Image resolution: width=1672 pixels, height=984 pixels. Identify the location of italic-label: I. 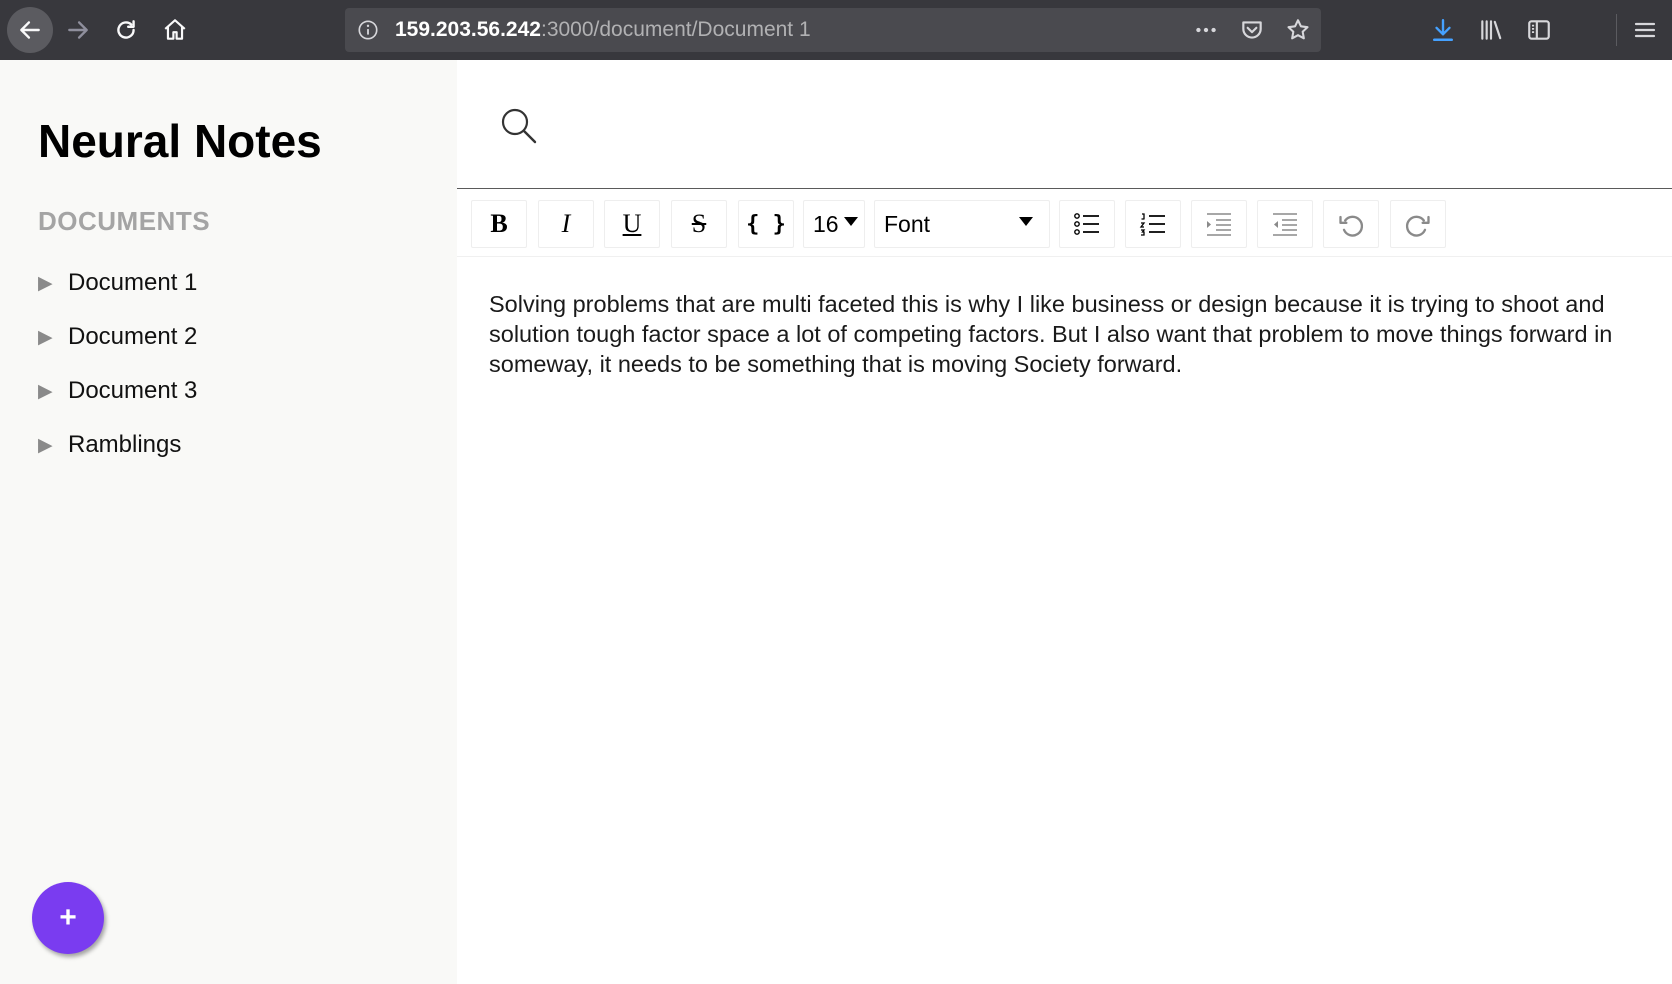
(566, 223).